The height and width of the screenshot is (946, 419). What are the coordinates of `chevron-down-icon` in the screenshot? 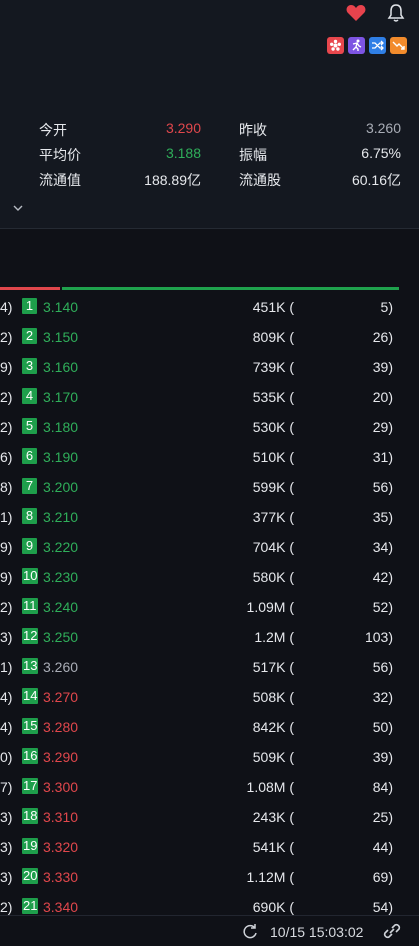 It's located at (18, 207).